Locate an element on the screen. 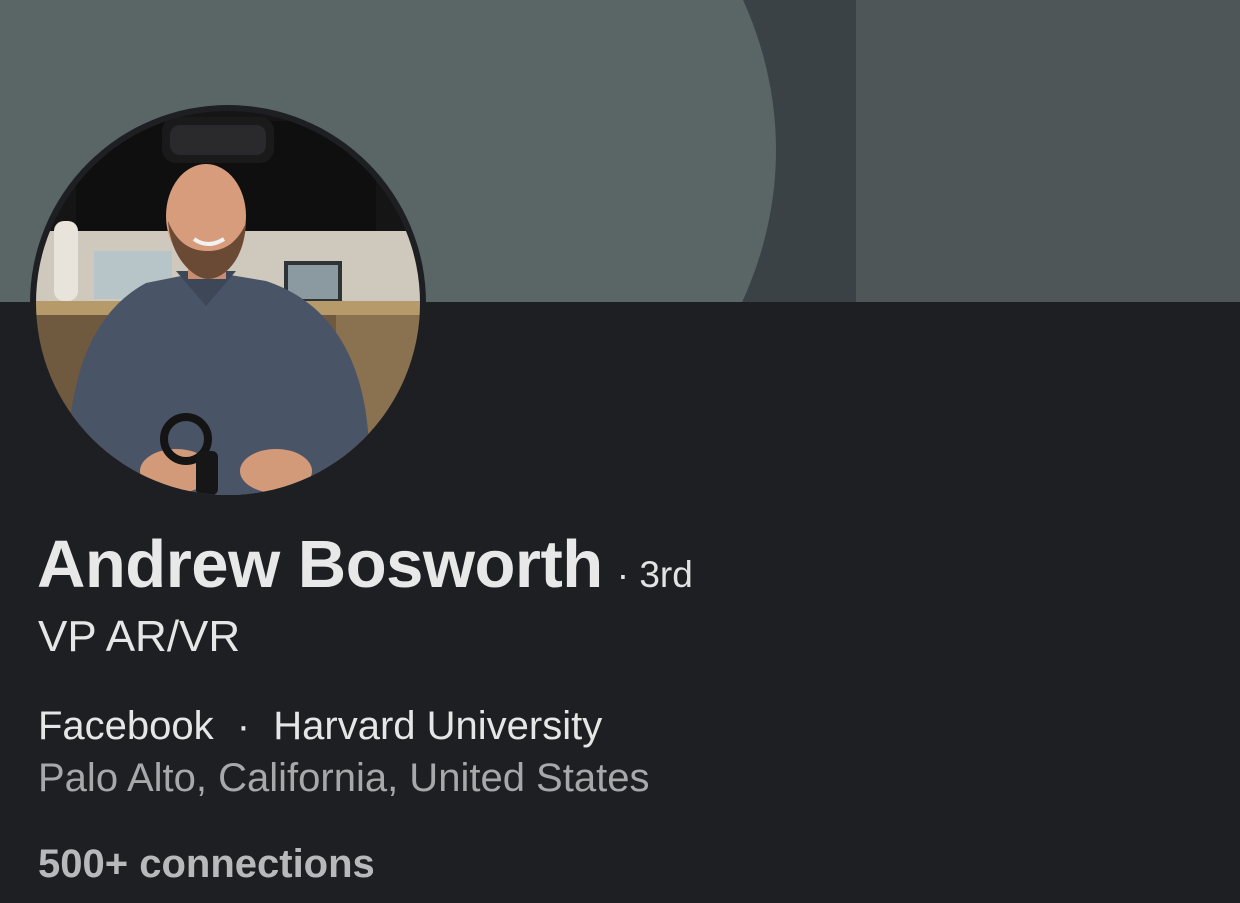 The height and width of the screenshot is (903, 1240). organization-line: Facebook · Harvard University is located at coordinates (320, 726).